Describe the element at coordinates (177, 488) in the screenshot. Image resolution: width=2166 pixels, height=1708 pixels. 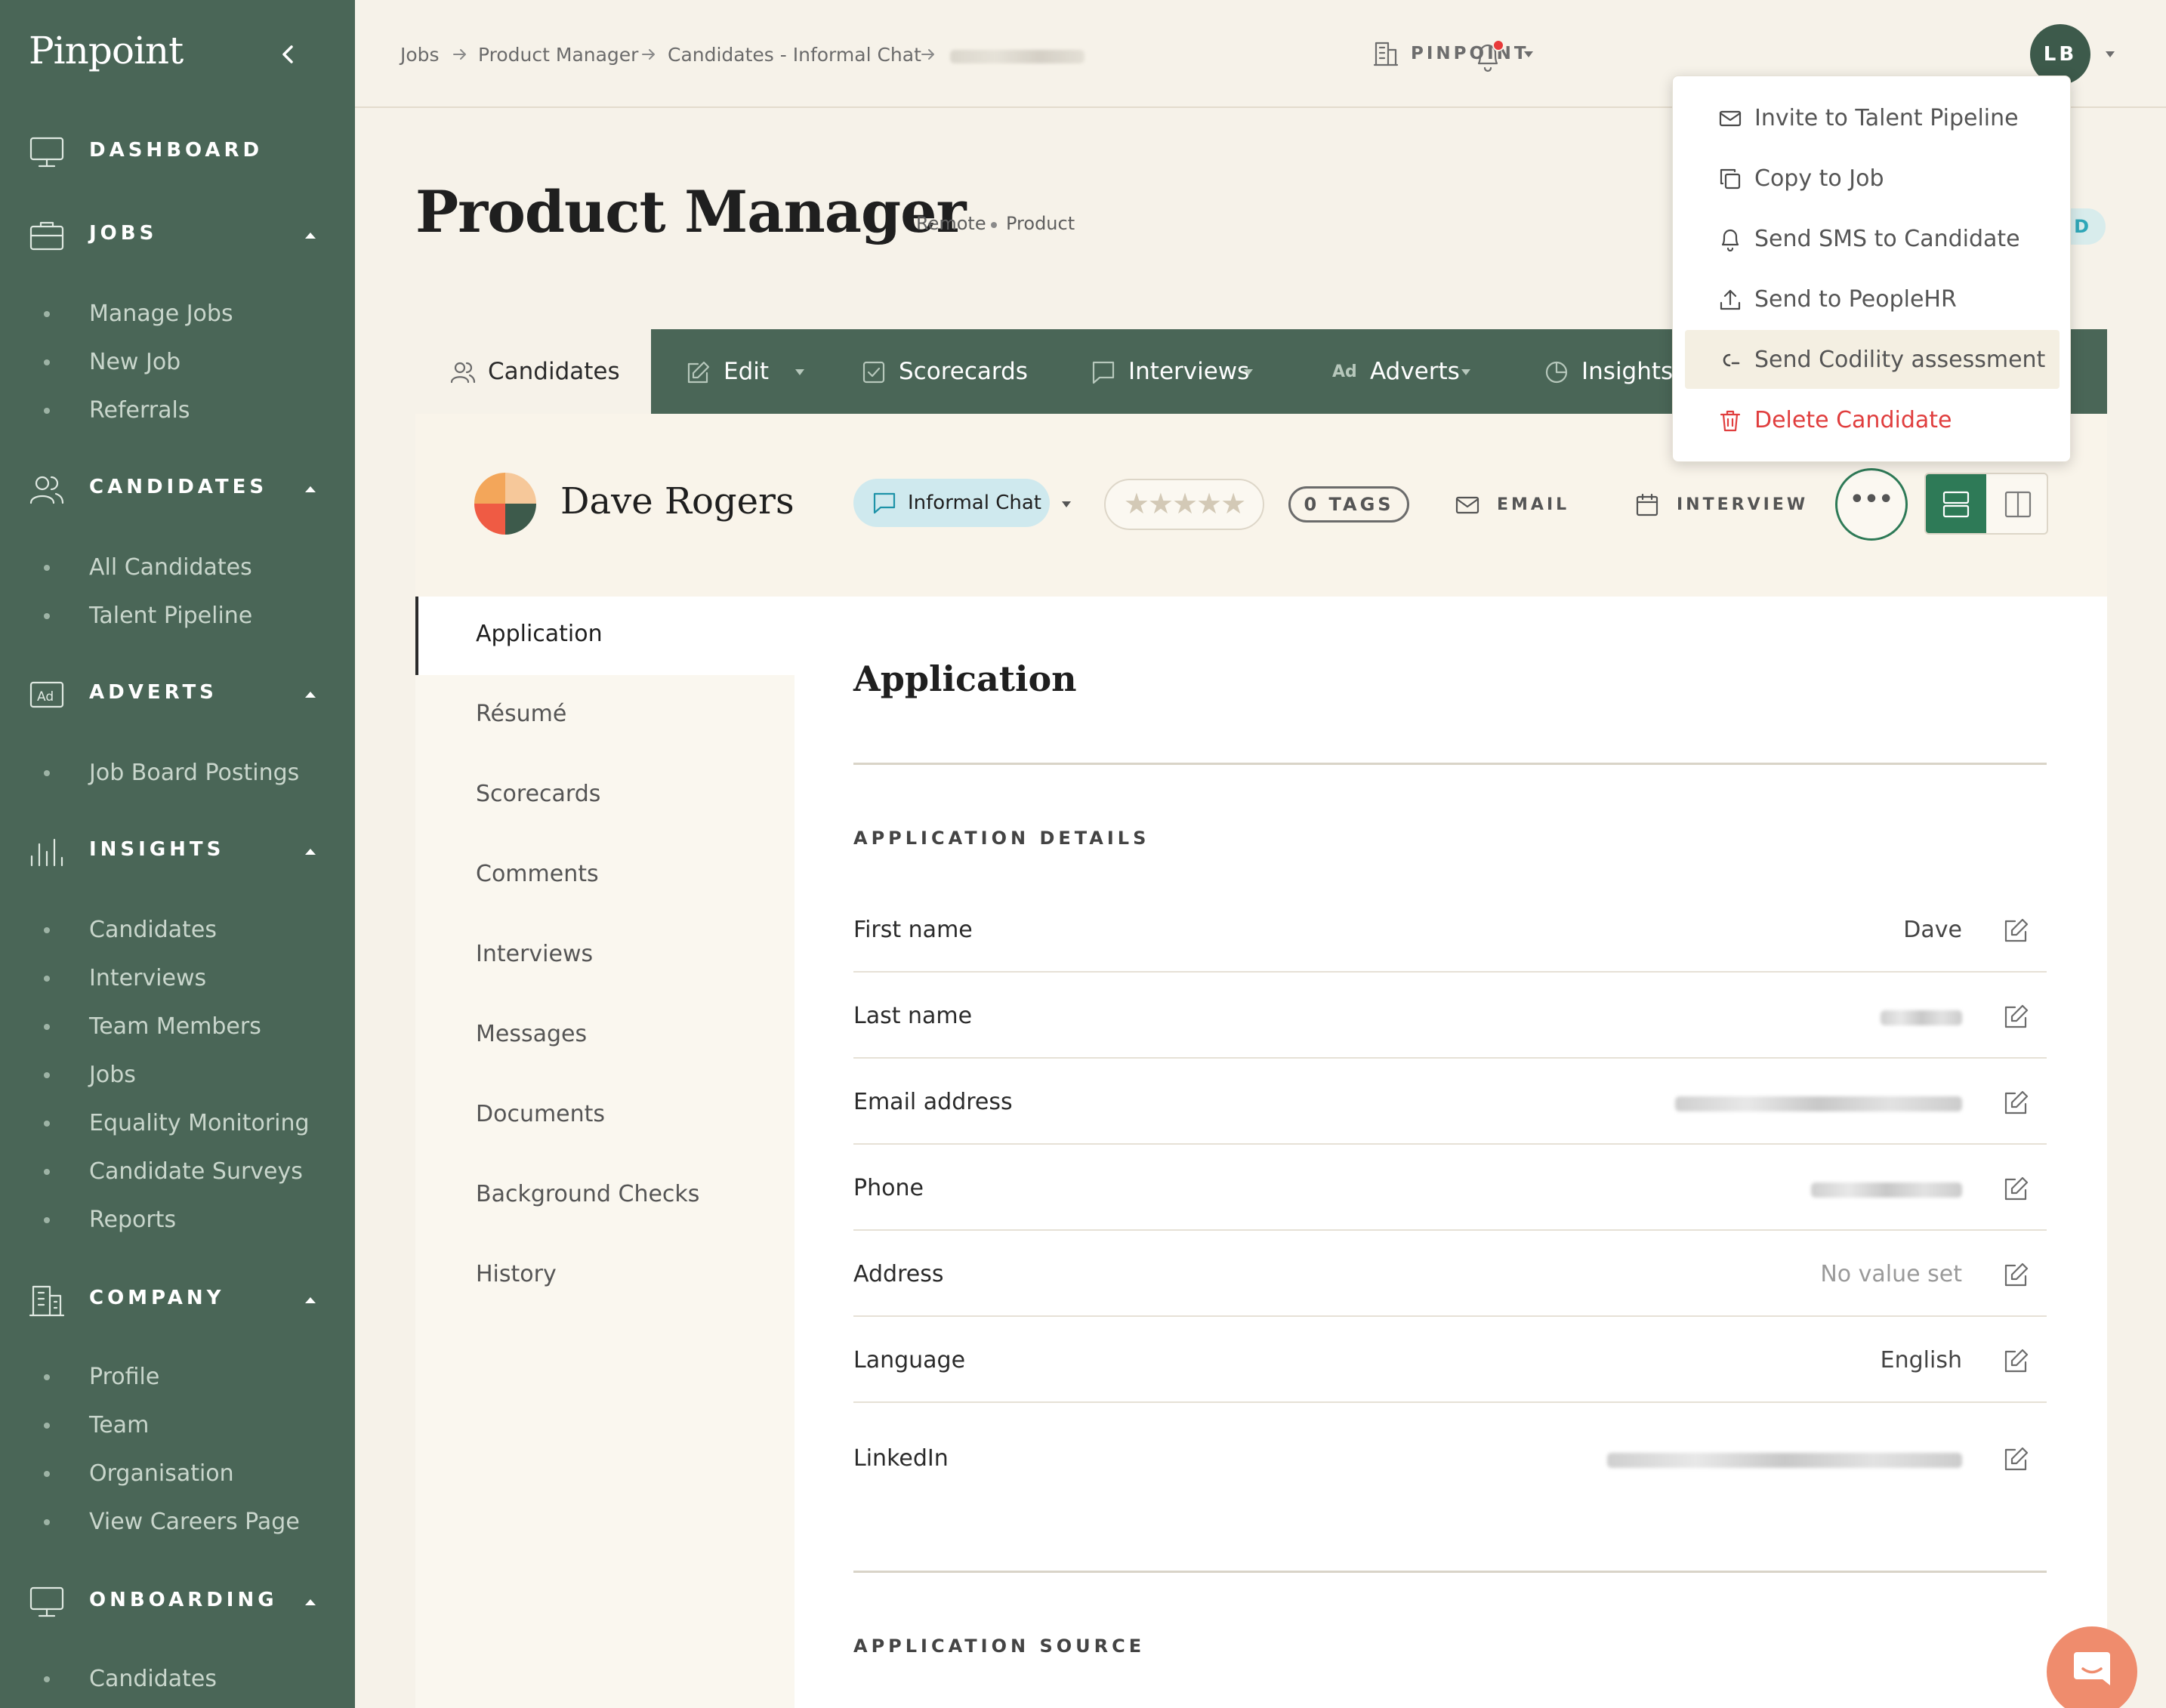
I see `sidebar-section-candidates: CANDIDATES` at that location.